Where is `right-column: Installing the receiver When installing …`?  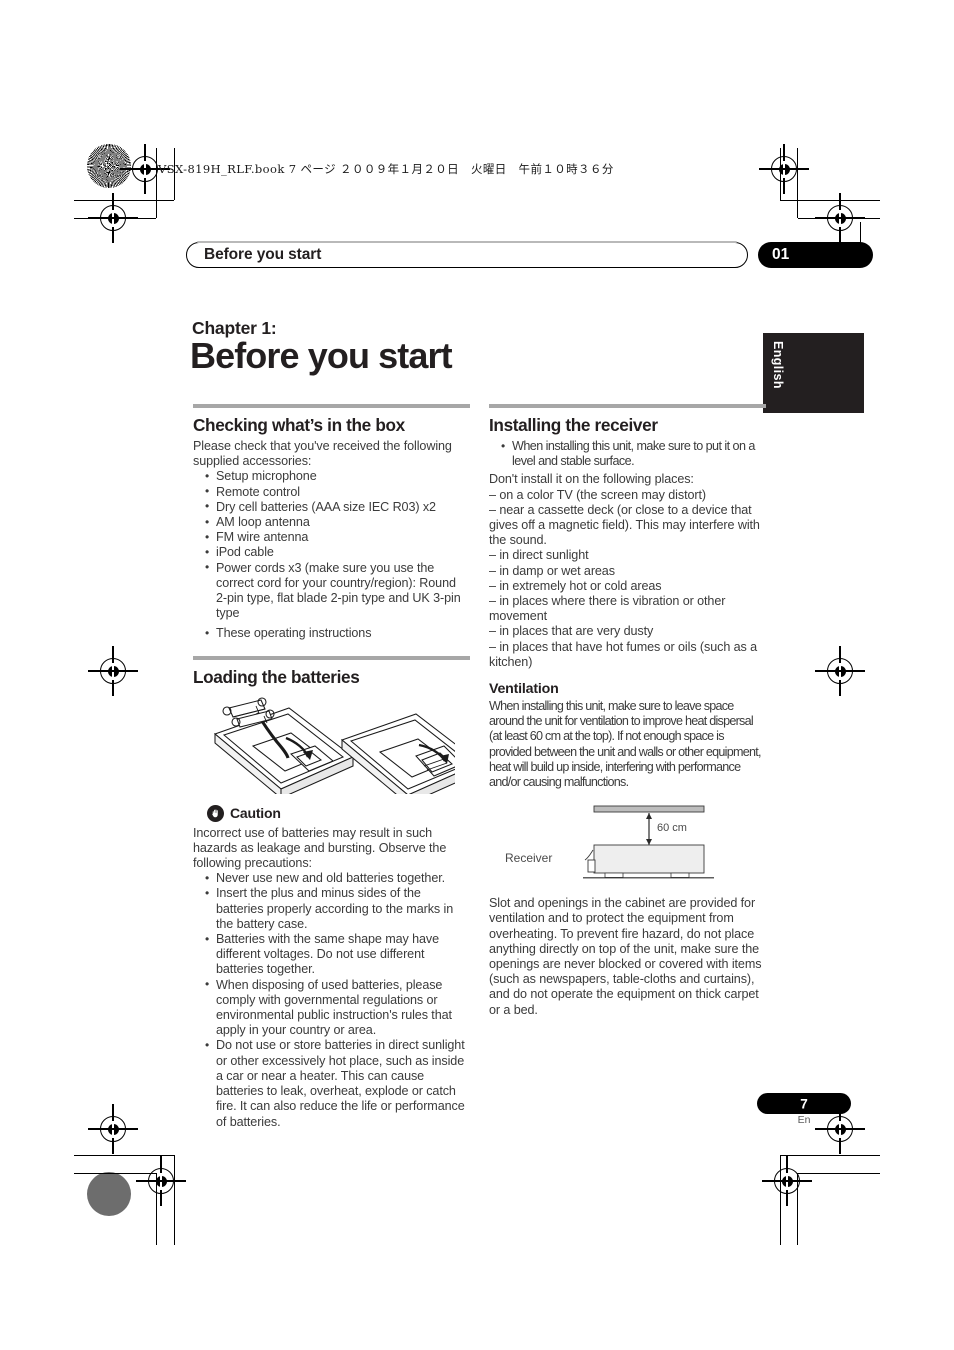 right-column: Installing the receiver When installing … is located at coordinates (627, 711).